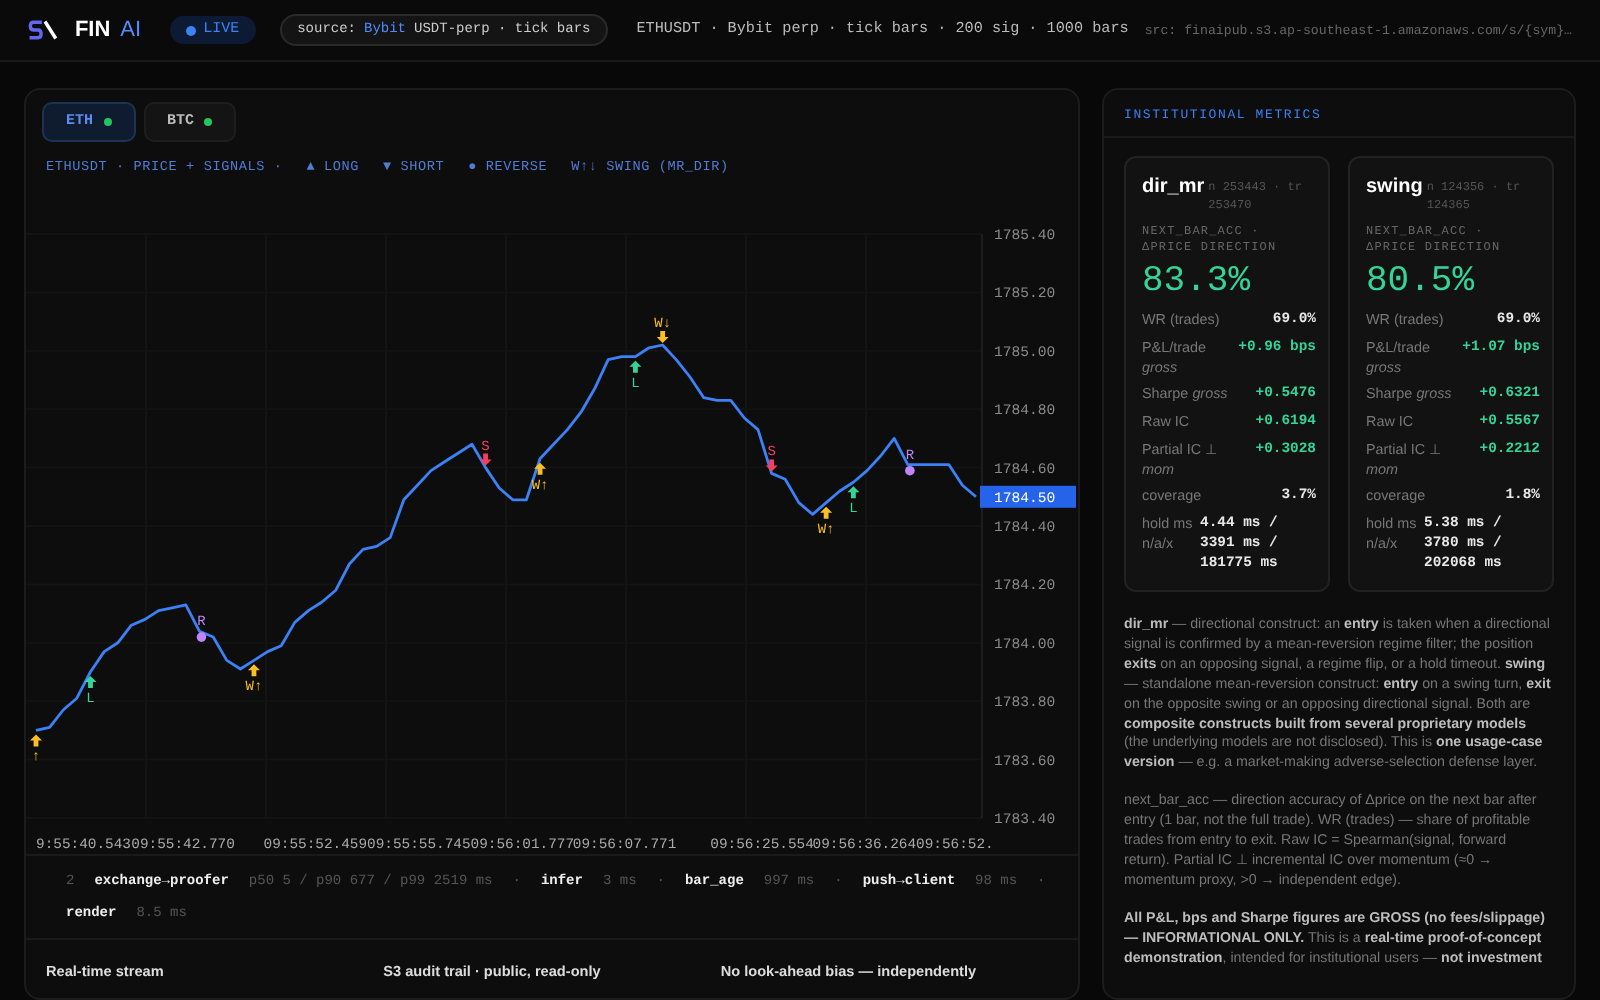 The width and height of the screenshot is (1600, 1000). Describe the element at coordinates (1421, 282) in the screenshot. I see `accuracy-value: 80.5%` at that location.